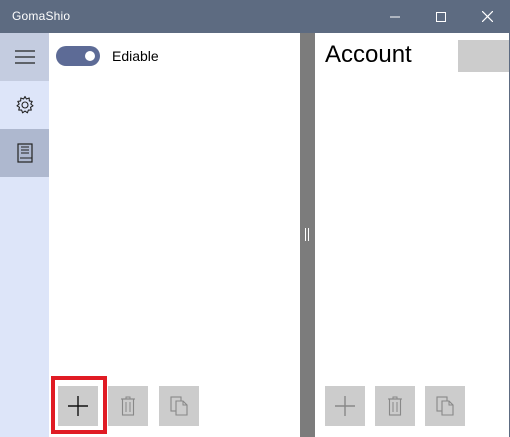  I want to click on minimize-icon, so click(395, 16).